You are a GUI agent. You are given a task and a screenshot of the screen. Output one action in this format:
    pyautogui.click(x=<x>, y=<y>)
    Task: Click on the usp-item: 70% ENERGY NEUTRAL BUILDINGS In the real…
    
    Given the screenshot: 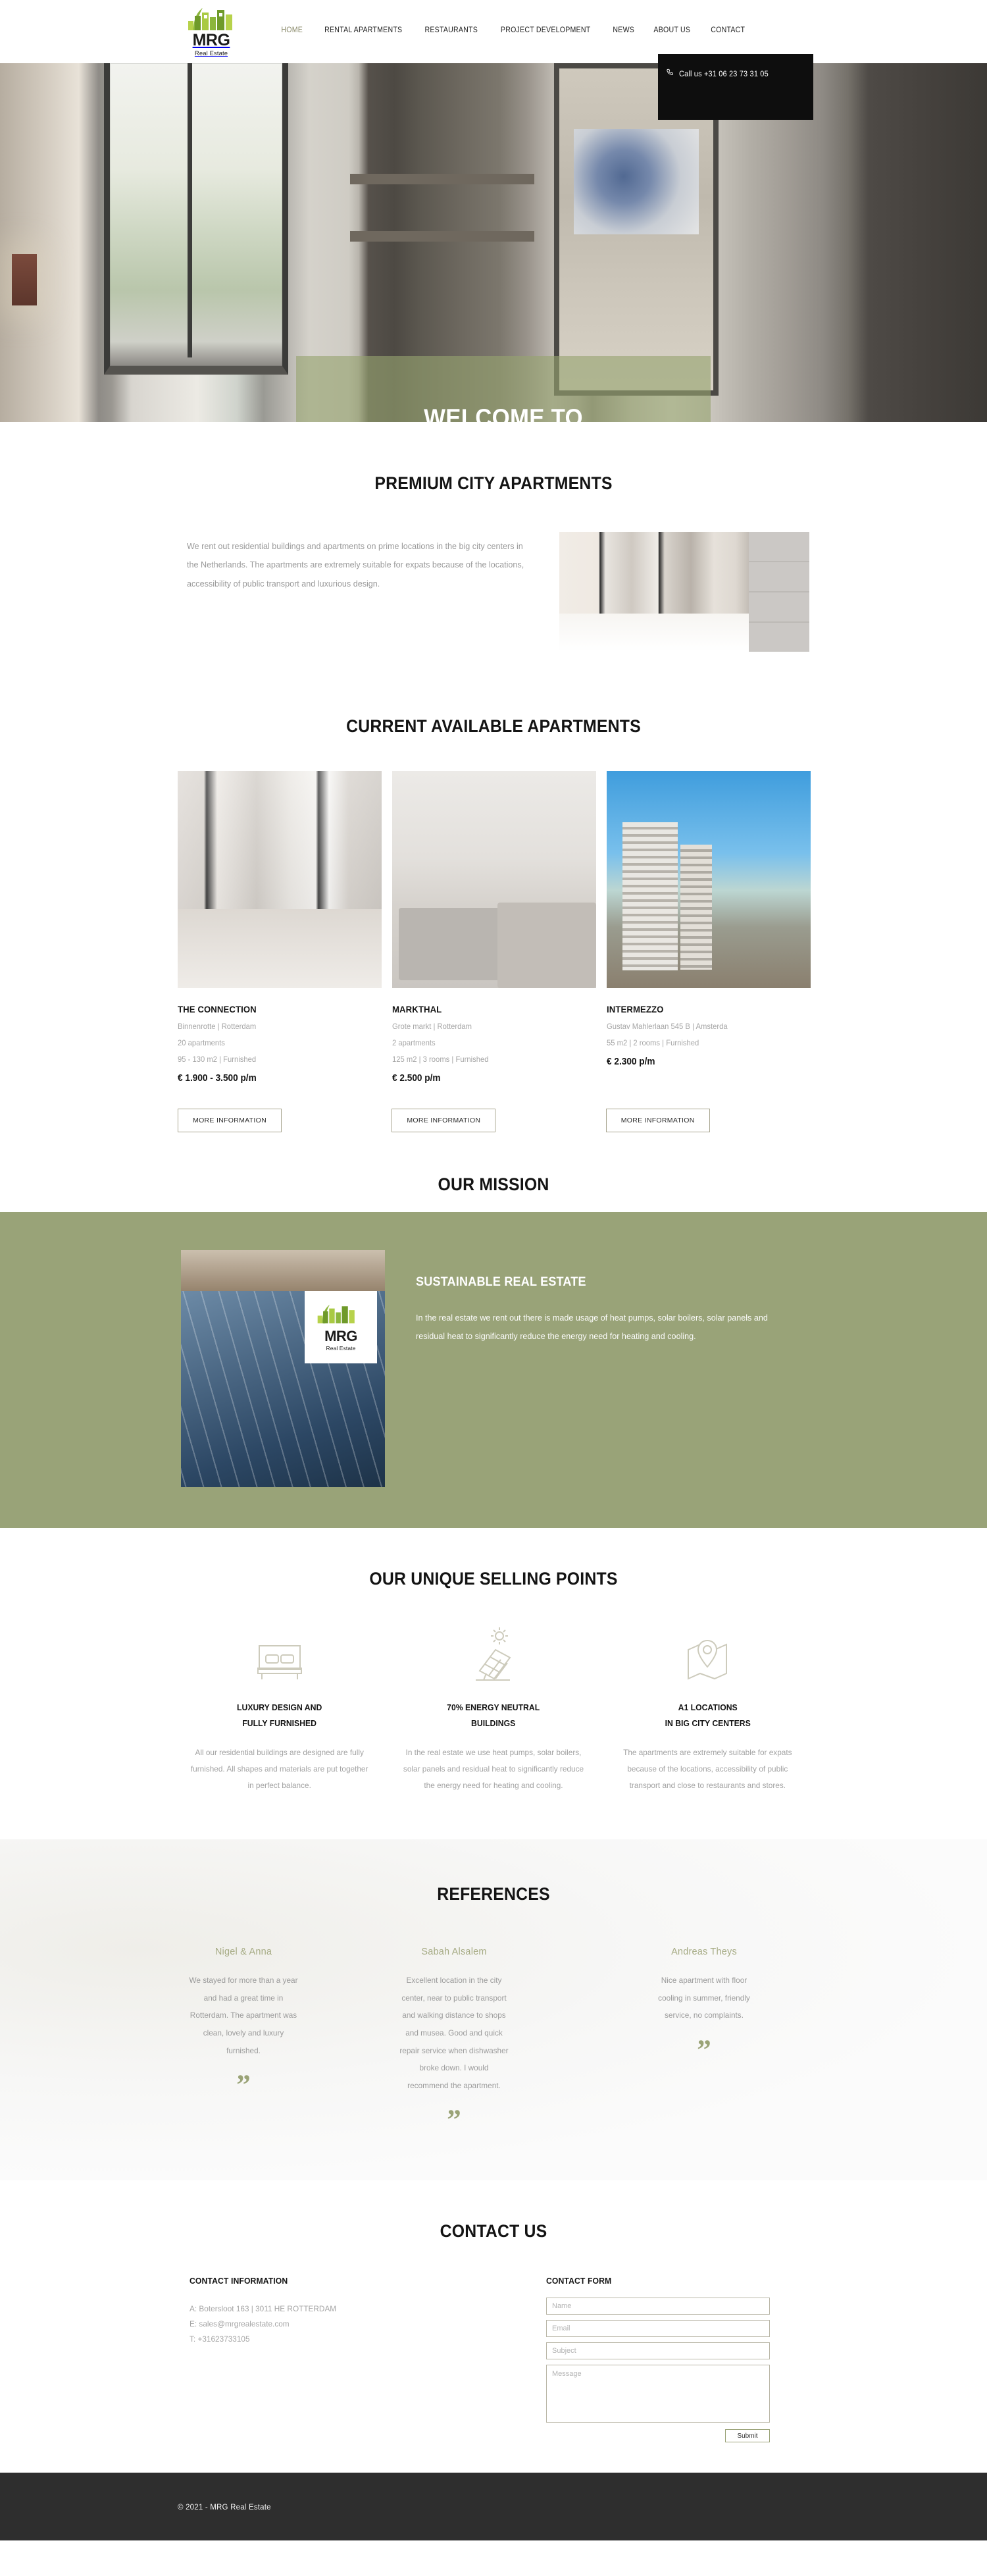 What is the action you would take?
    pyautogui.click(x=493, y=1709)
    